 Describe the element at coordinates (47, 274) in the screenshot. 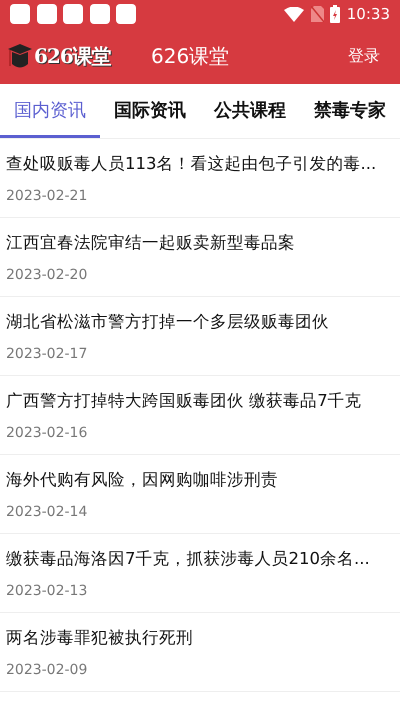

I see `article-date: 2023-02-20` at that location.